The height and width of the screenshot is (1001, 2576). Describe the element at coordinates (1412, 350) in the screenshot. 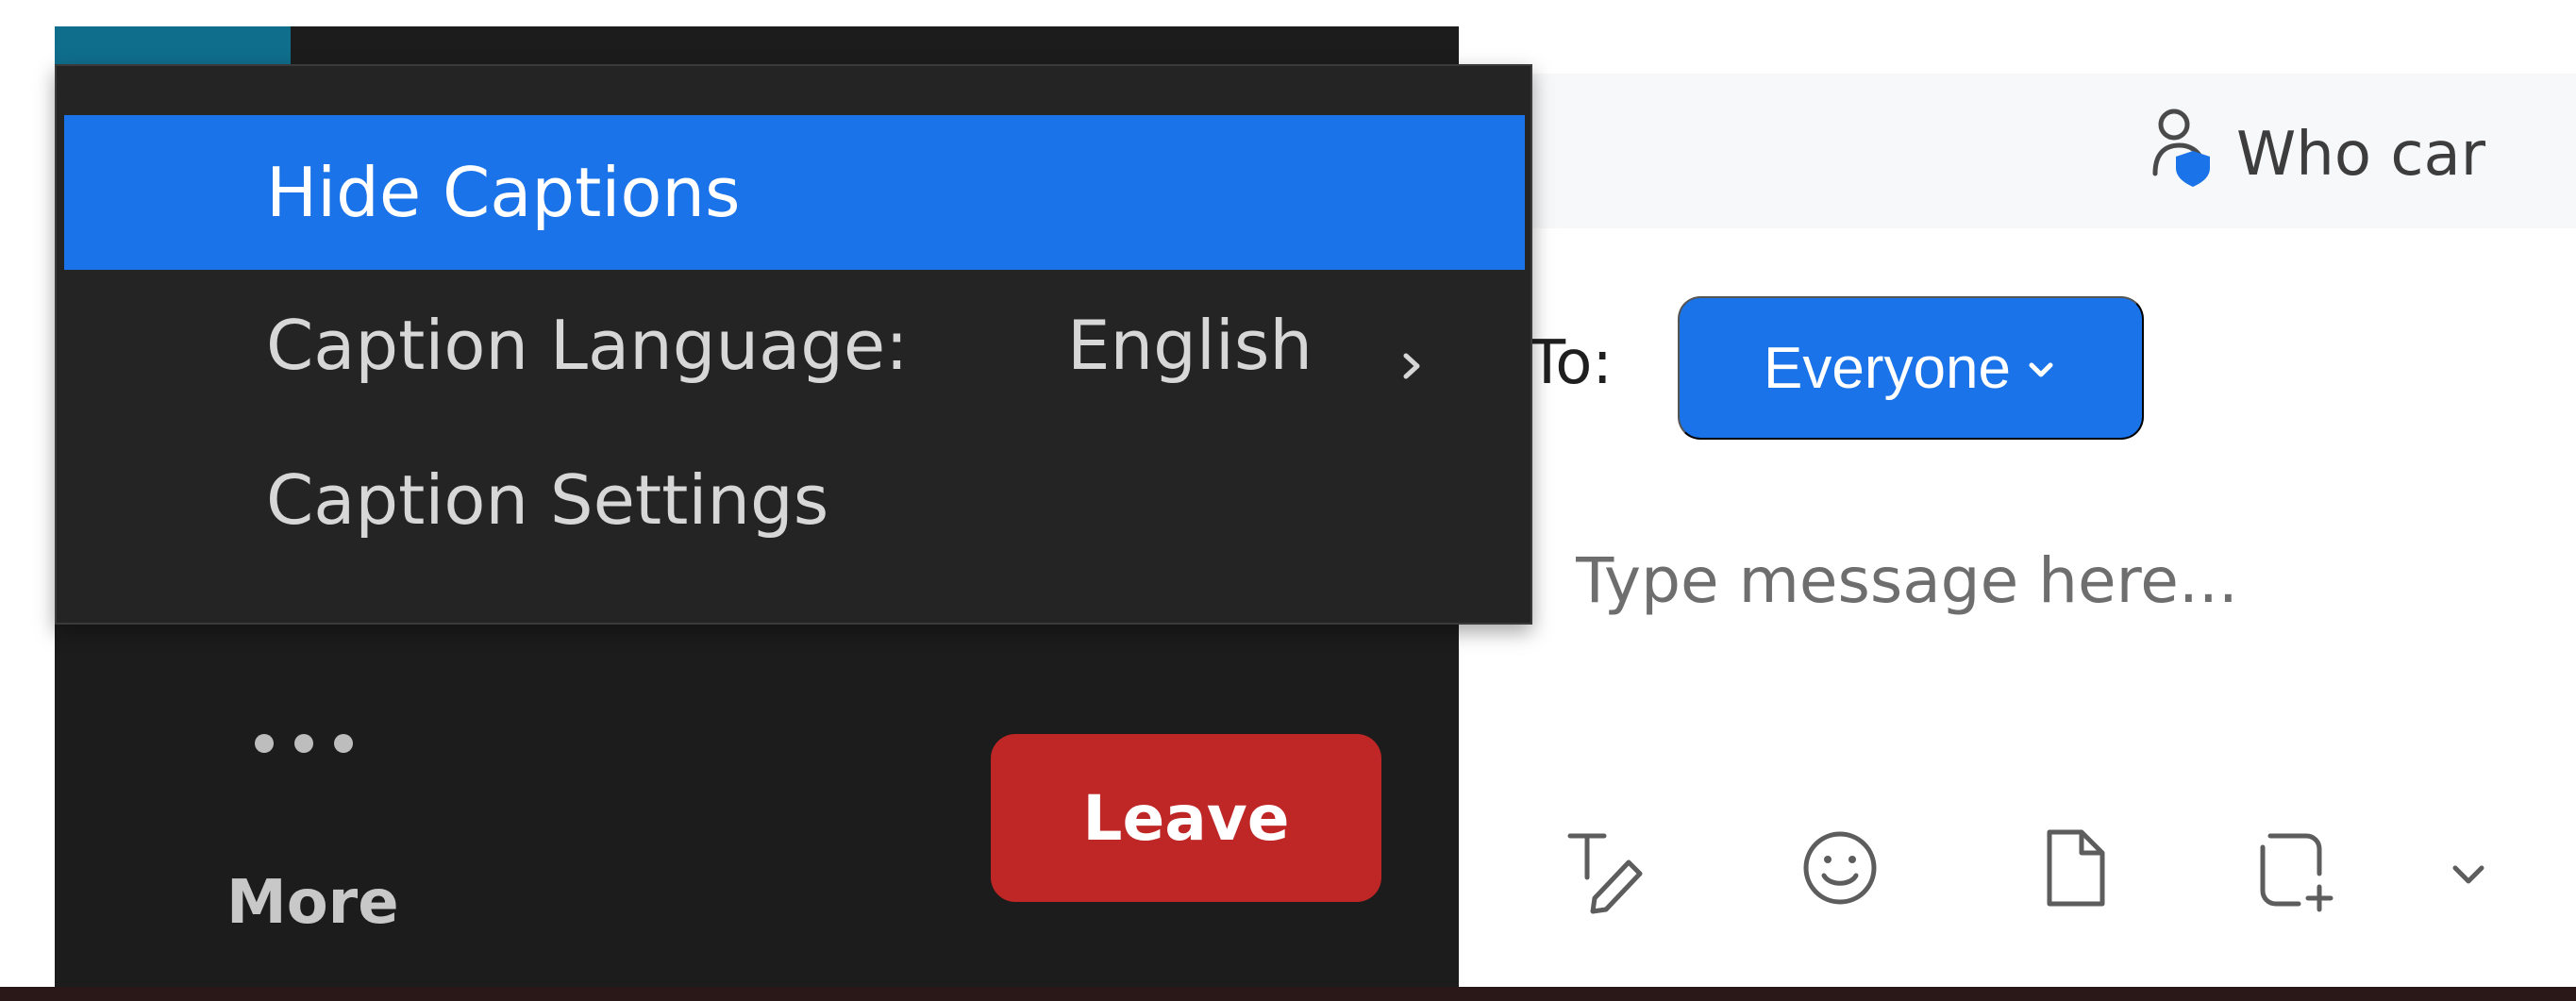

I see `chevron-right-icon` at that location.